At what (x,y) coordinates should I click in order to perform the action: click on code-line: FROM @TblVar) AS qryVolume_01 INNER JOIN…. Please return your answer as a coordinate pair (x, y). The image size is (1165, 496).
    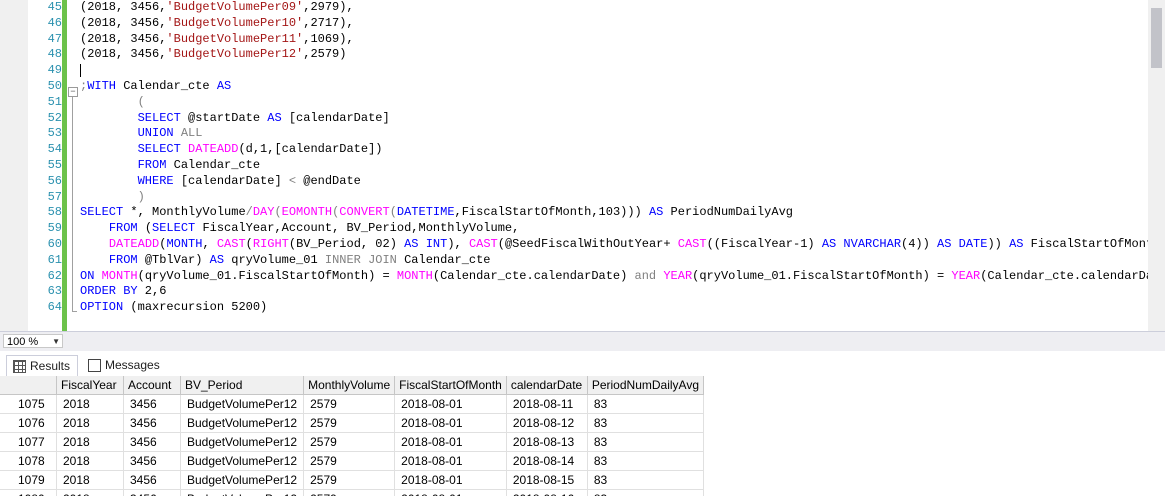
    Looking at the image, I should click on (622, 261).